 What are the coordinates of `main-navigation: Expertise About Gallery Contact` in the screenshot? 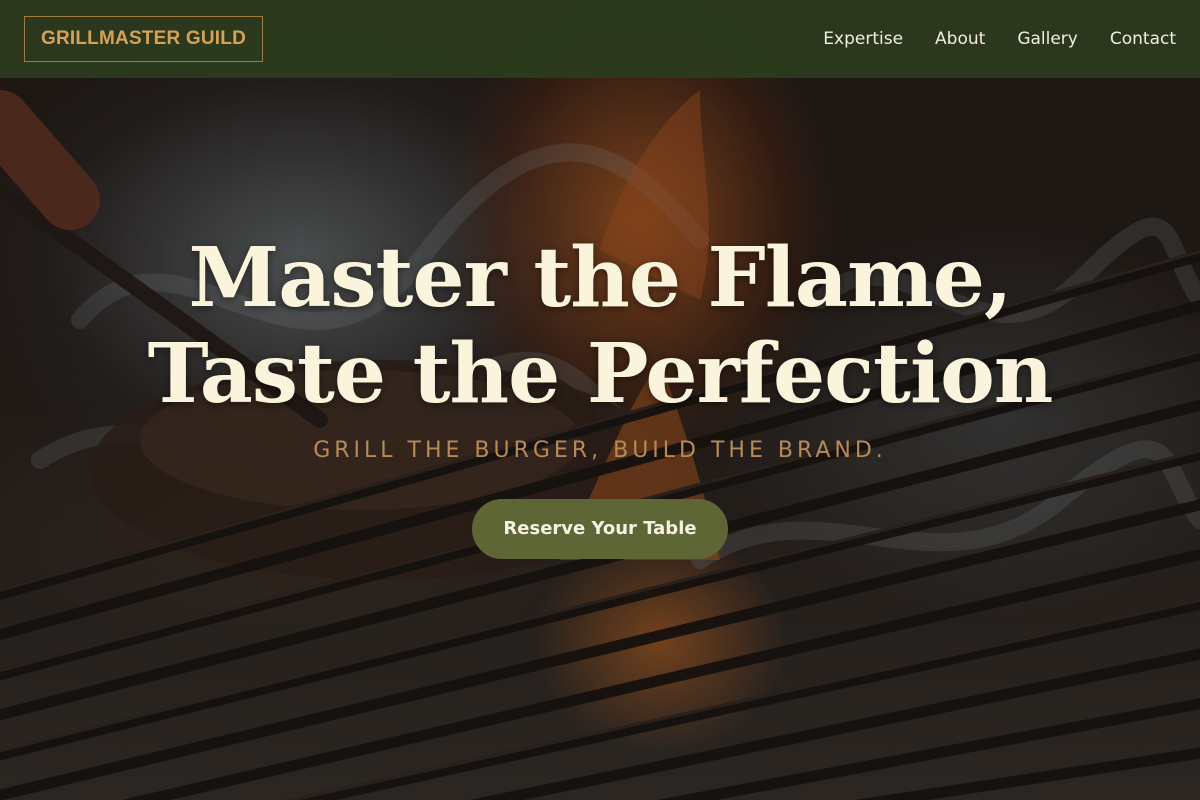 It's located at (999, 39).